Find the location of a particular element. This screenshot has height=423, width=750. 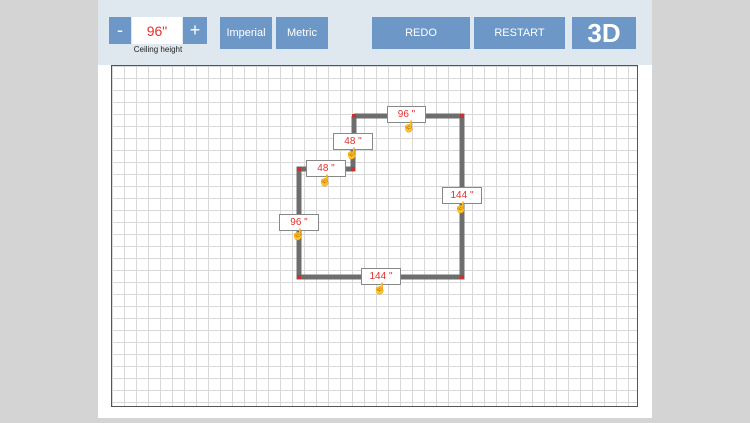

imperial-button: Imperial is located at coordinates (246, 33).